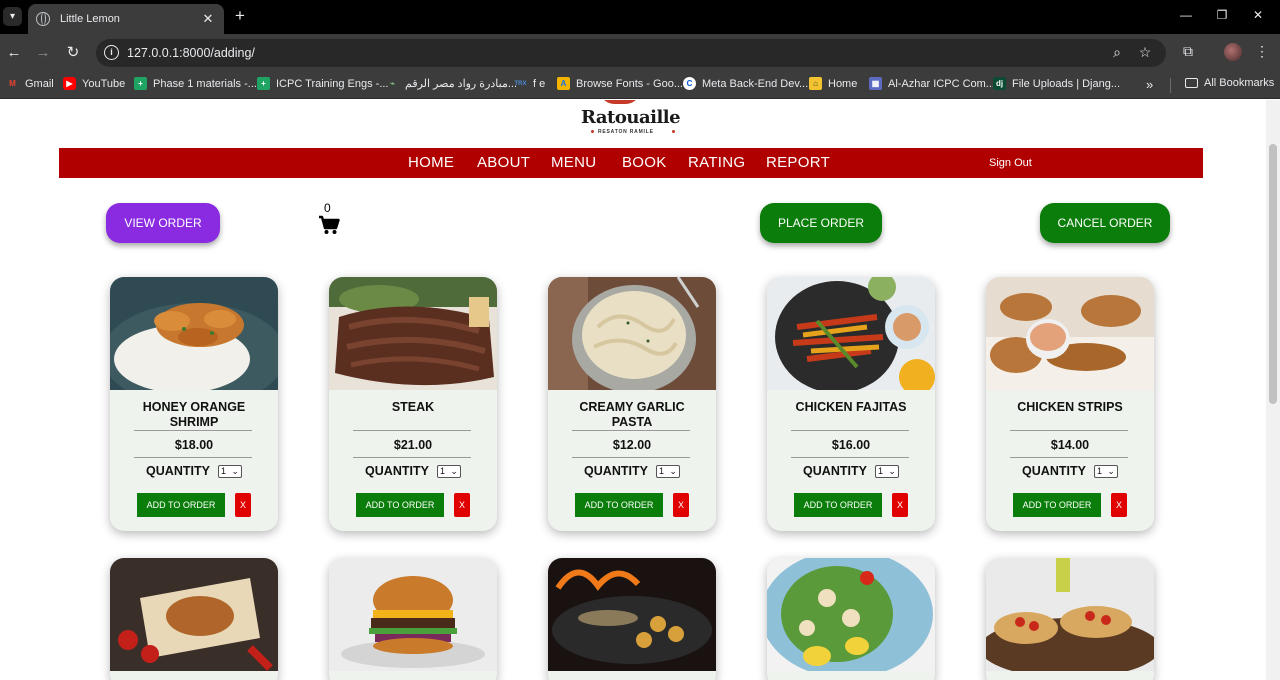 Image resolution: width=1280 pixels, height=680 pixels. Describe the element at coordinates (815, 83) in the screenshot. I see `home-icon: ⌂` at that location.